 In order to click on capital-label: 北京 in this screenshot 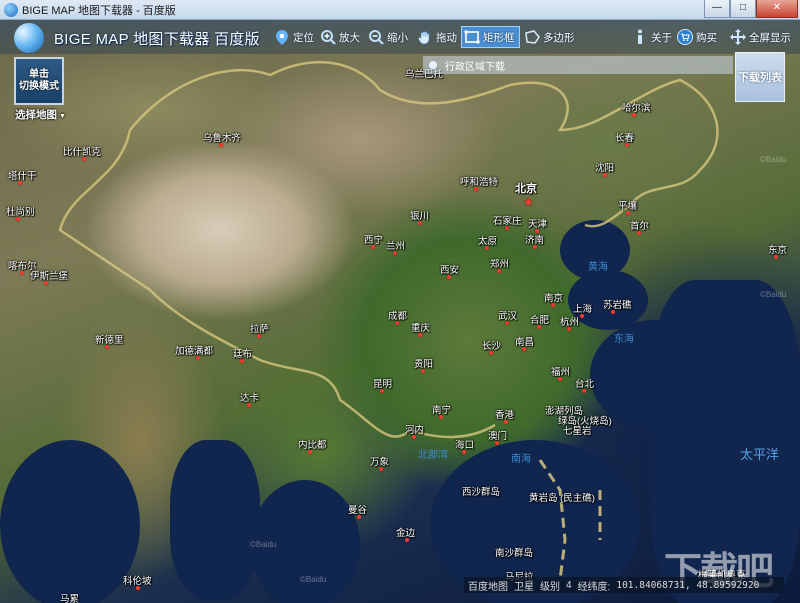, I will do `click(526, 189)`.